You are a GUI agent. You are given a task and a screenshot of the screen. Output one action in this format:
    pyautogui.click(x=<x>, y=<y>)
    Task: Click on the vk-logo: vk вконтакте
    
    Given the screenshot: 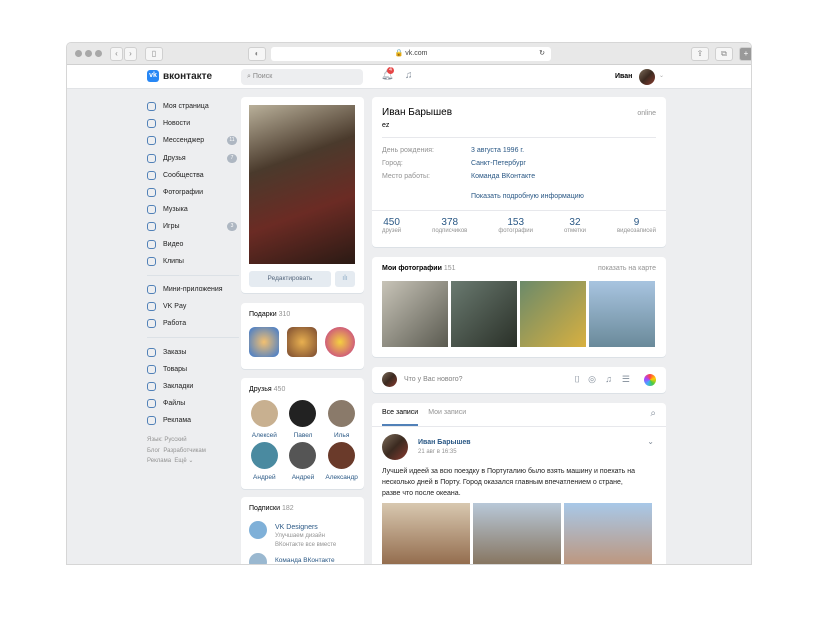 What is the action you would take?
    pyautogui.click(x=179, y=76)
    